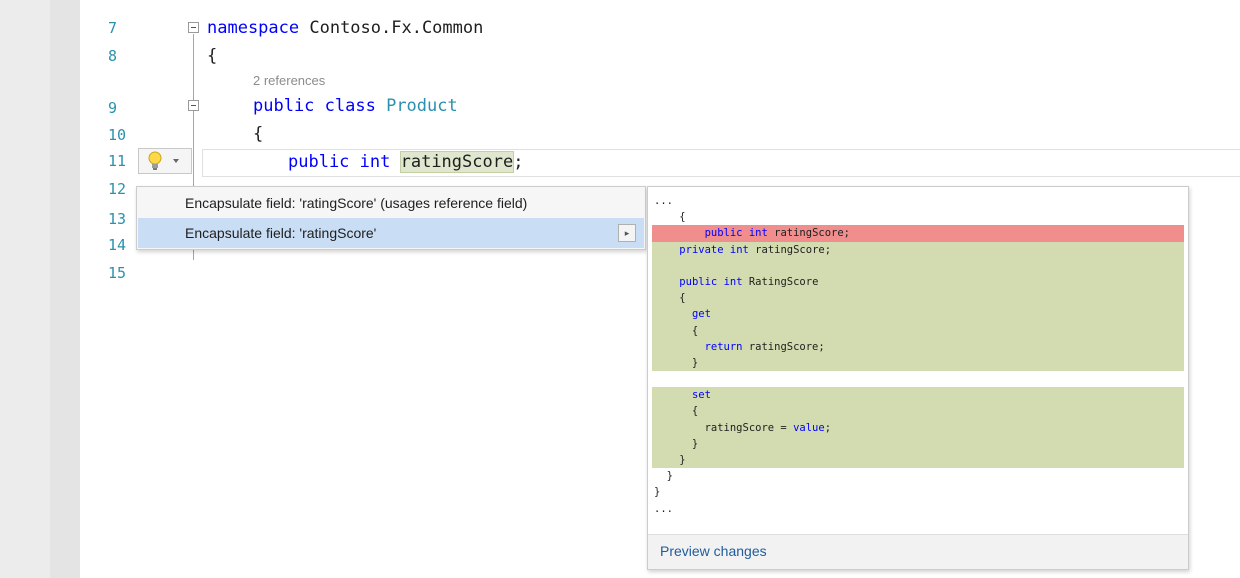 The image size is (1240, 578). Describe the element at coordinates (918, 233) in the screenshot. I see `preview-line: public int ratingScore;` at that location.